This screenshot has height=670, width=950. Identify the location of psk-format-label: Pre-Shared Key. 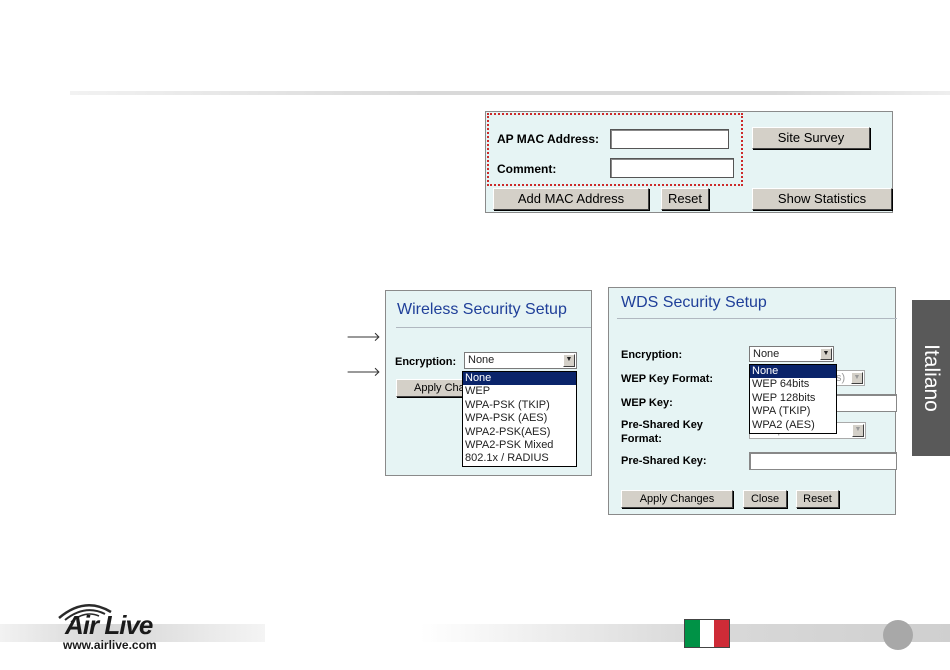
(662, 425).